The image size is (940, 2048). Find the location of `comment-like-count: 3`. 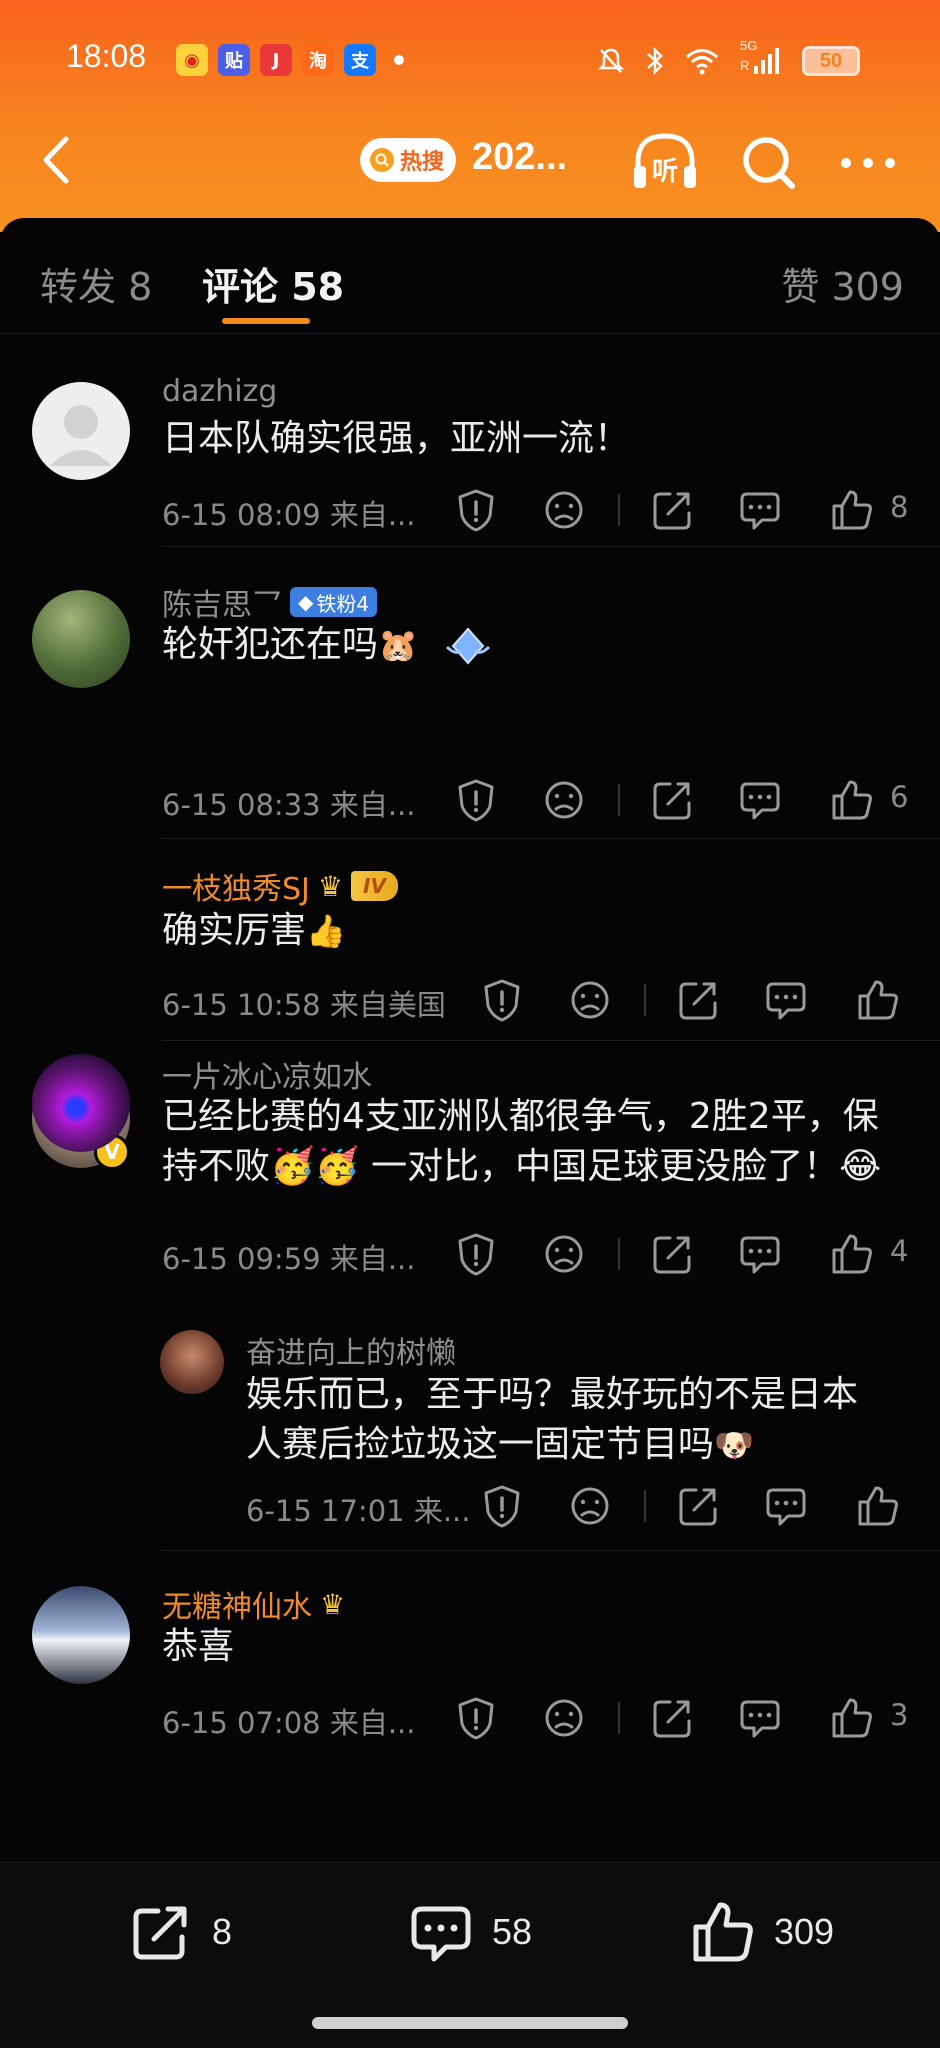

comment-like-count: 3 is located at coordinates (899, 1715).